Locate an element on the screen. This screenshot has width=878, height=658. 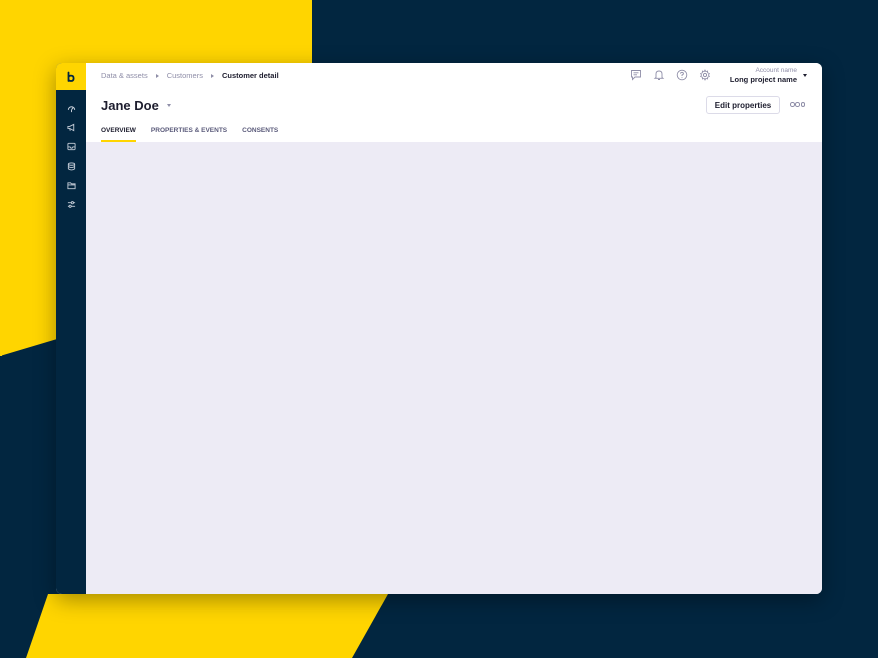
campaign-megaphone-icon is located at coordinates (71, 127).